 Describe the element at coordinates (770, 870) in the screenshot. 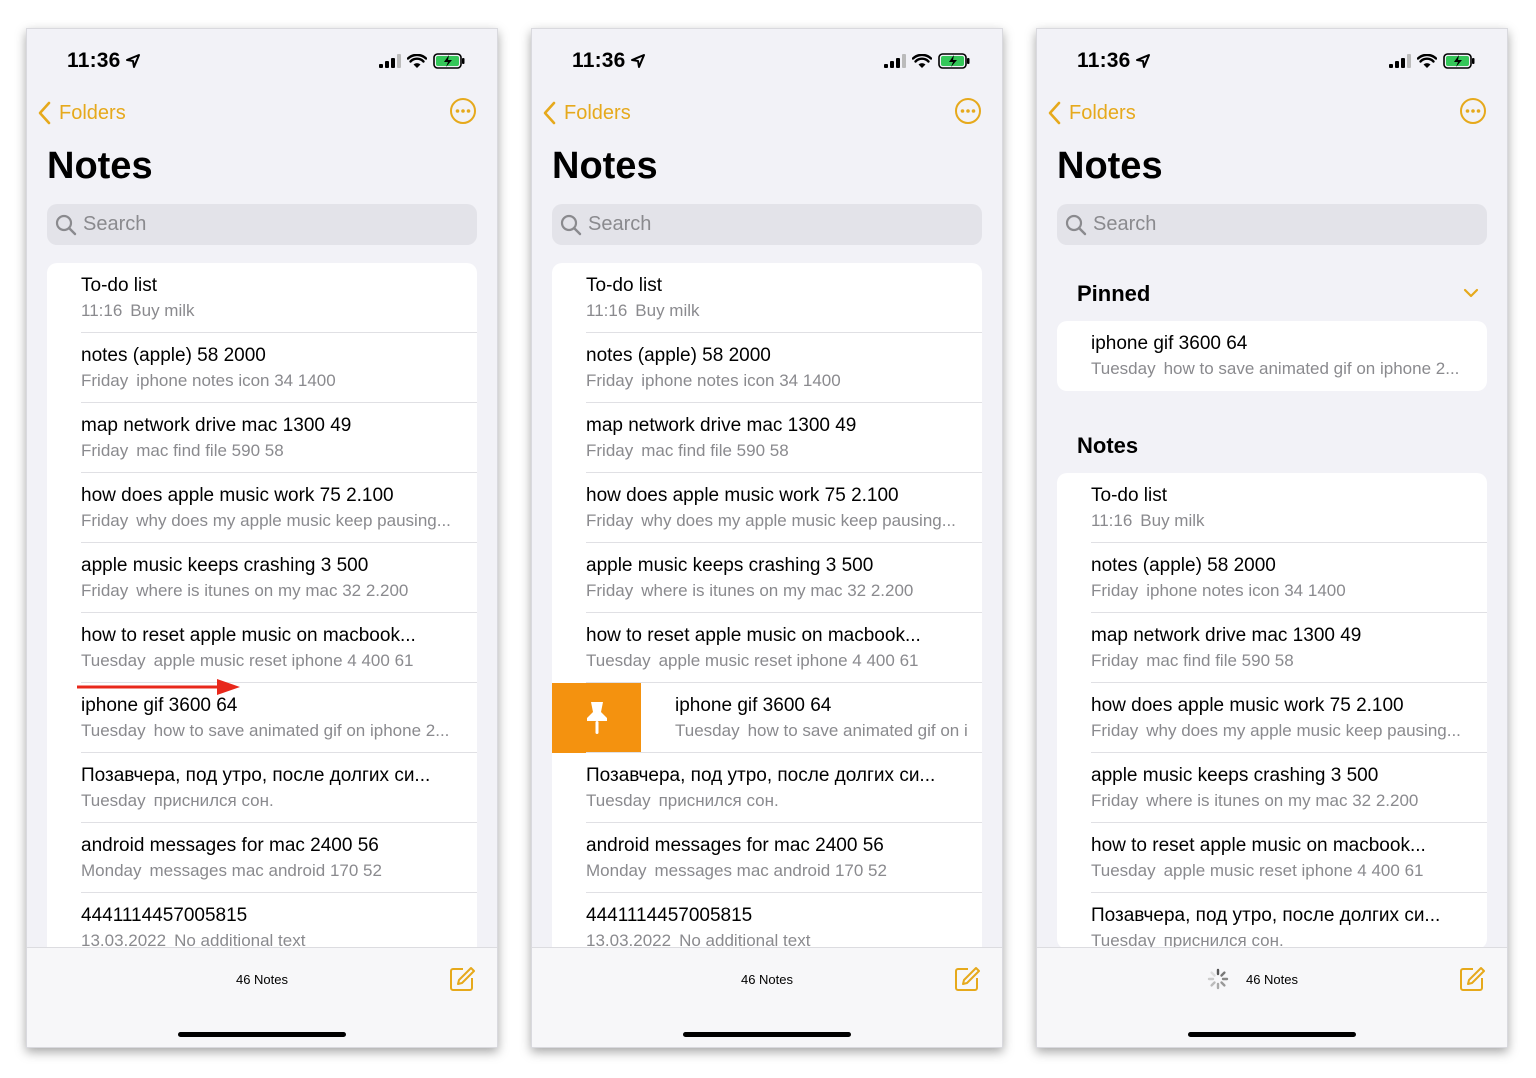

I see `note-snippet: messages mac android 170 52` at that location.